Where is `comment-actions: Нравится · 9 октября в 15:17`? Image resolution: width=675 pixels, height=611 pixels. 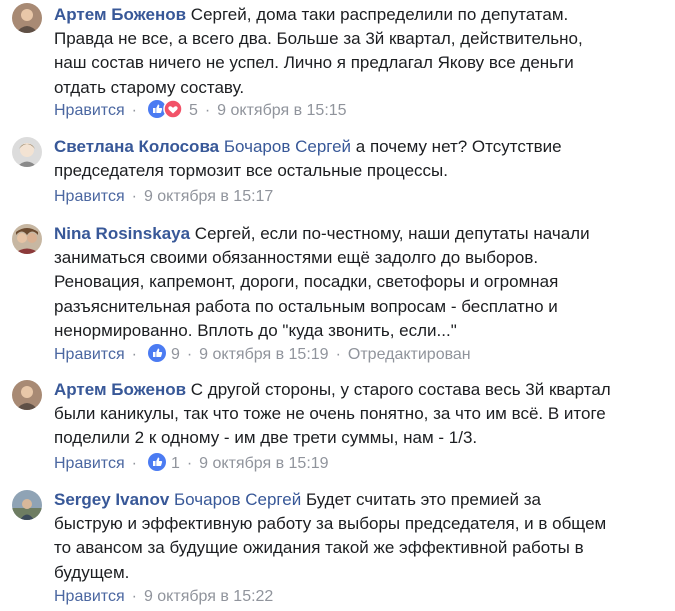 comment-actions: Нравится · 9 октября в 15:17 is located at coordinates (163, 197).